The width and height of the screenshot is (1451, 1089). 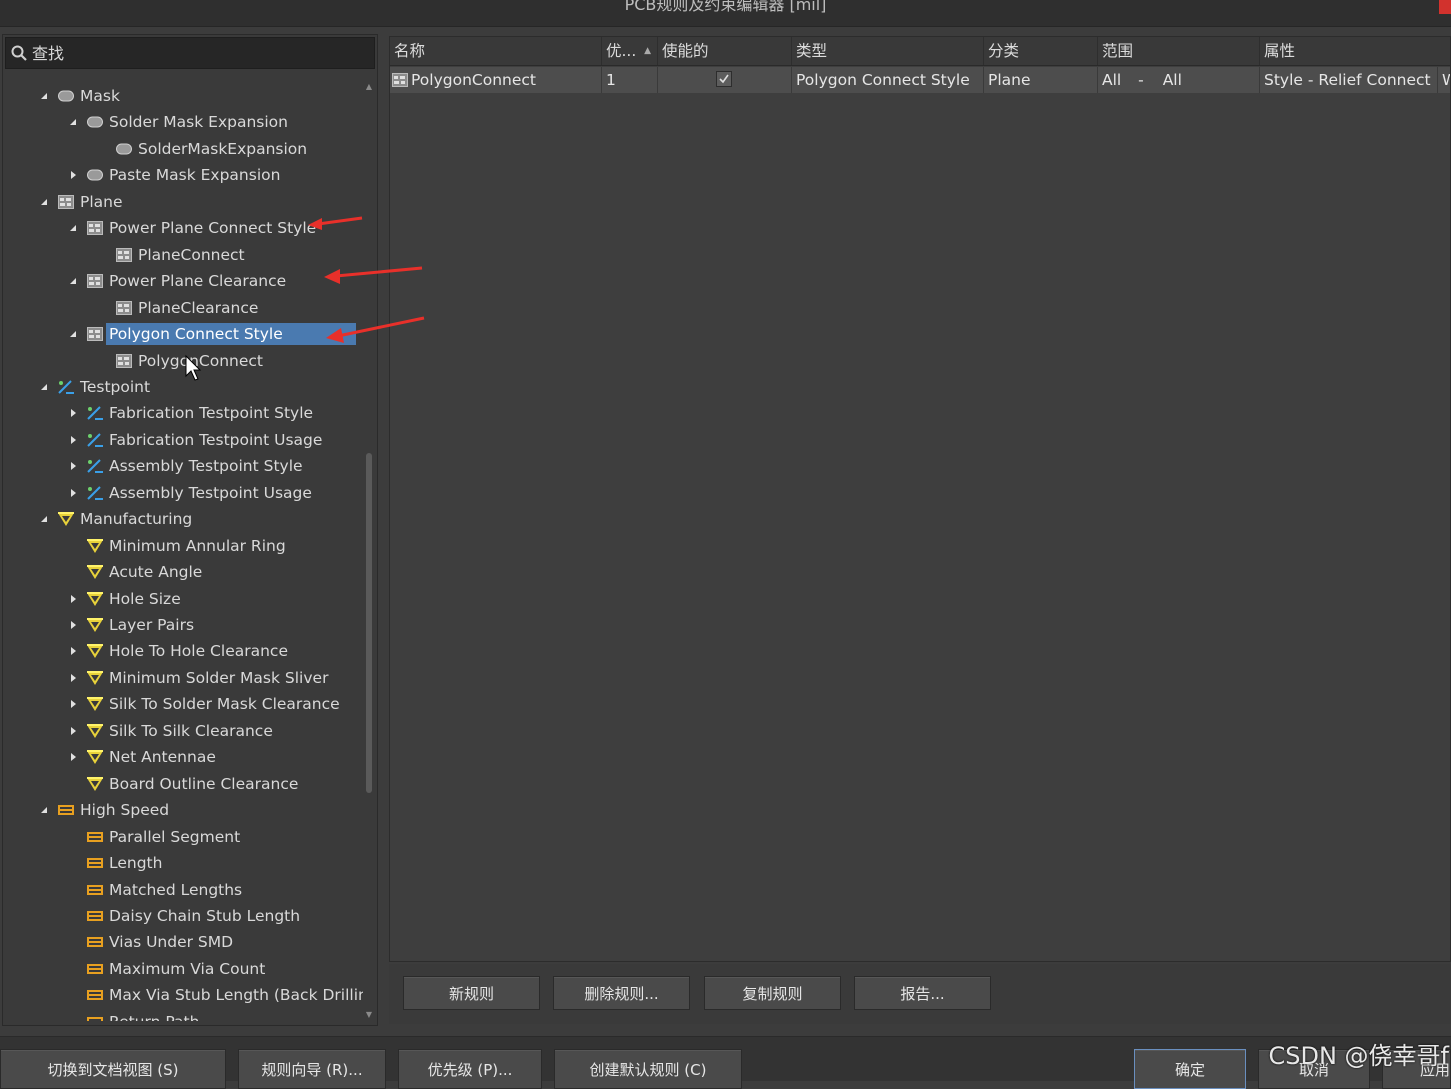 What do you see at coordinates (183, 466) in the screenshot?
I see `tree-item: Assembly Testpoint Style` at bounding box center [183, 466].